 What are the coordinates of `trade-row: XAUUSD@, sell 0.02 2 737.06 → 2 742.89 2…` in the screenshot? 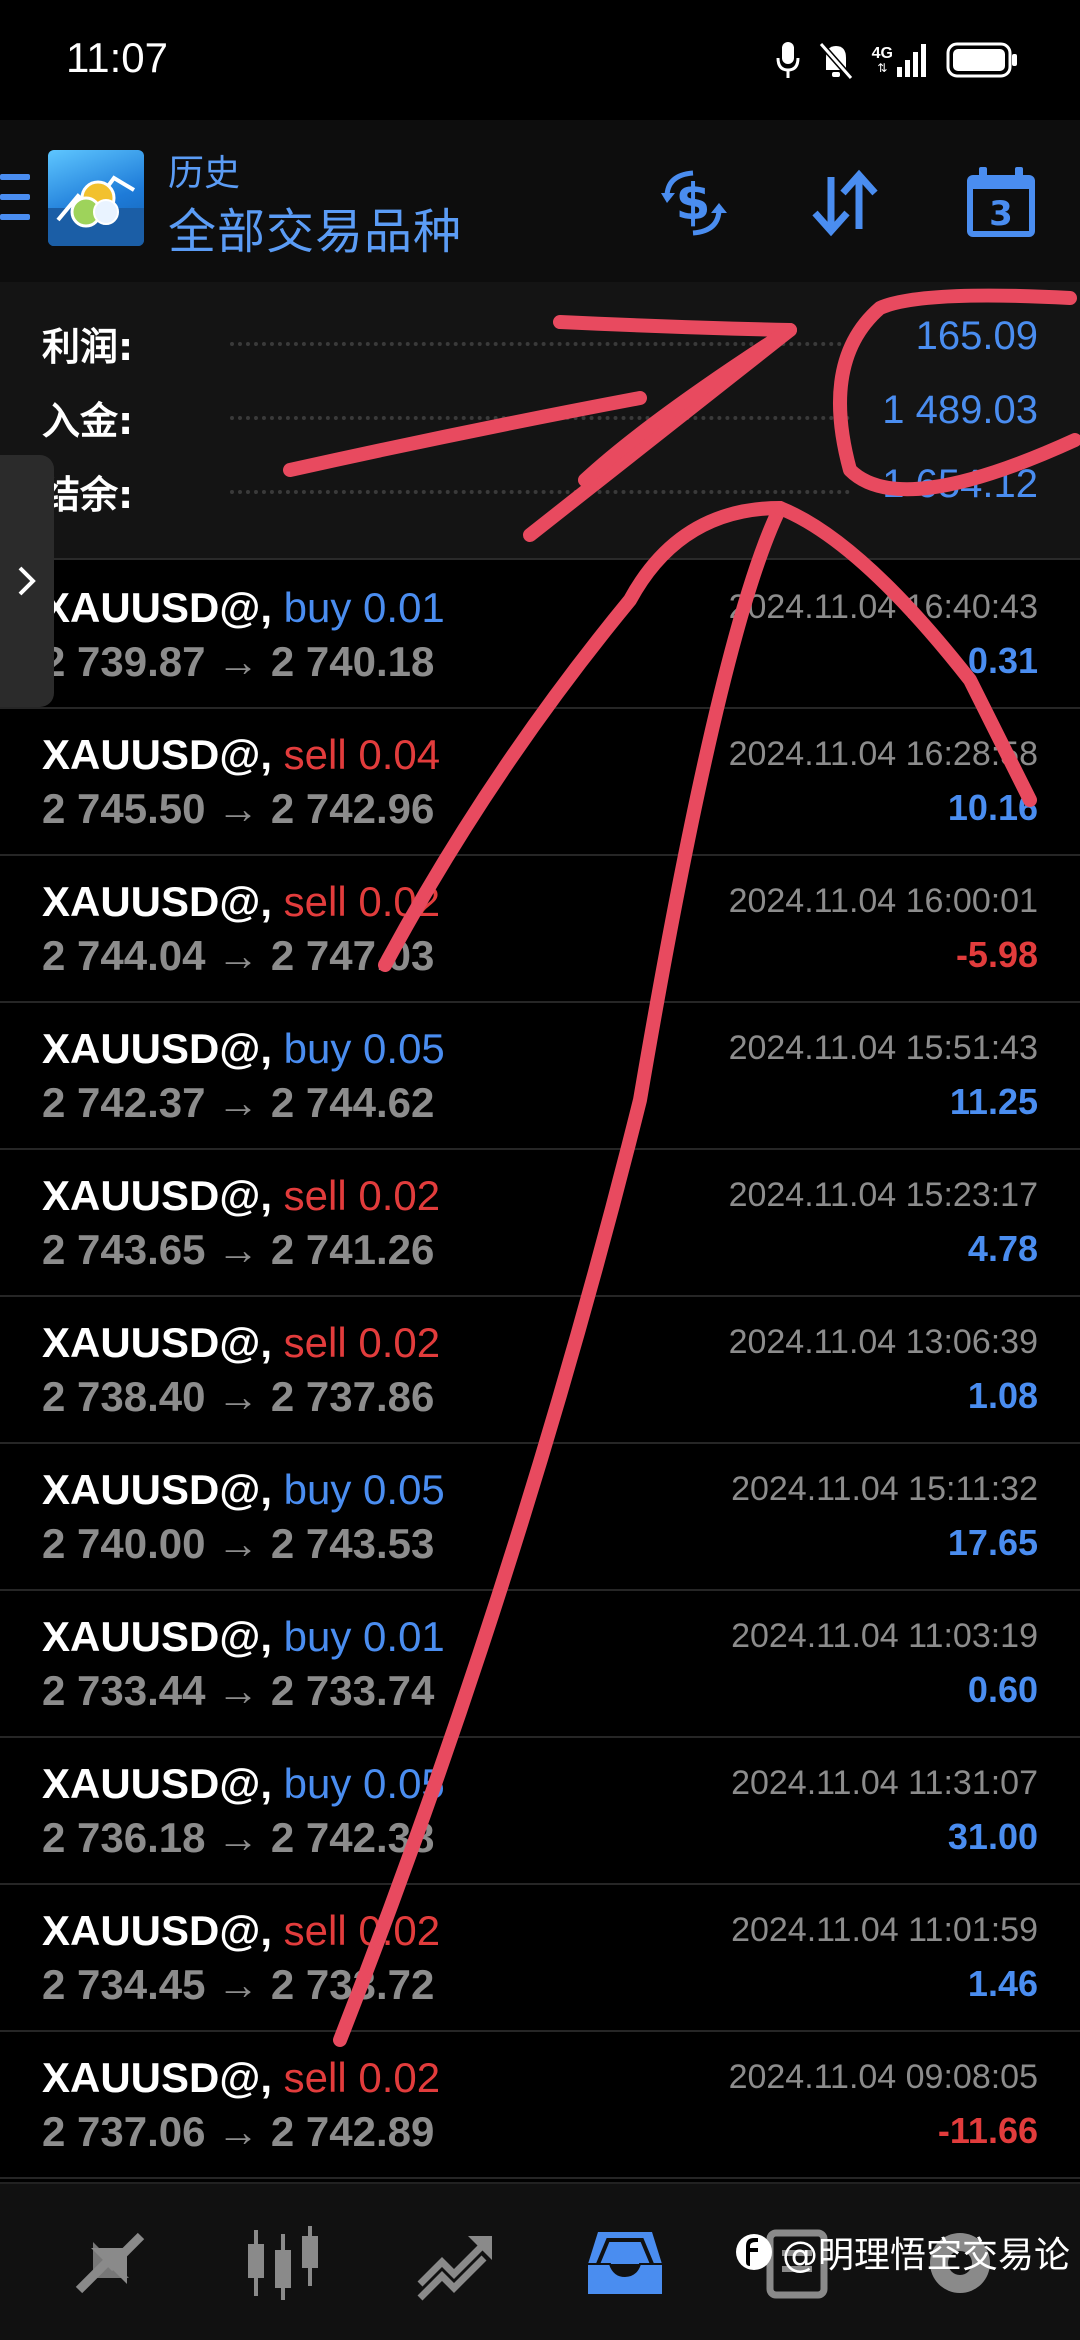 It's located at (540, 2105).